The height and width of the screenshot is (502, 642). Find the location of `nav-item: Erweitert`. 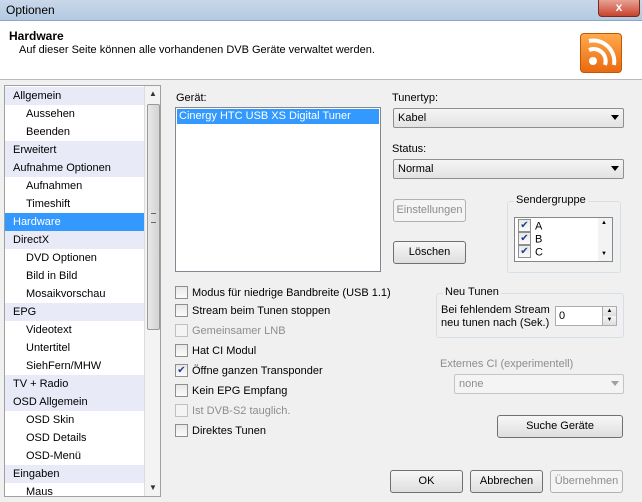

nav-item: Erweitert is located at coordinates (74, 150).